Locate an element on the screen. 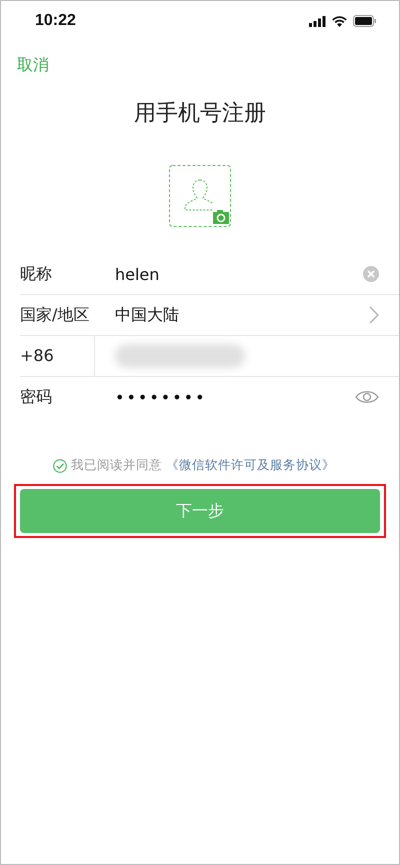 The height and width of the screenshot is (865, 400). signal-icon is located at coordinates (317, 21).